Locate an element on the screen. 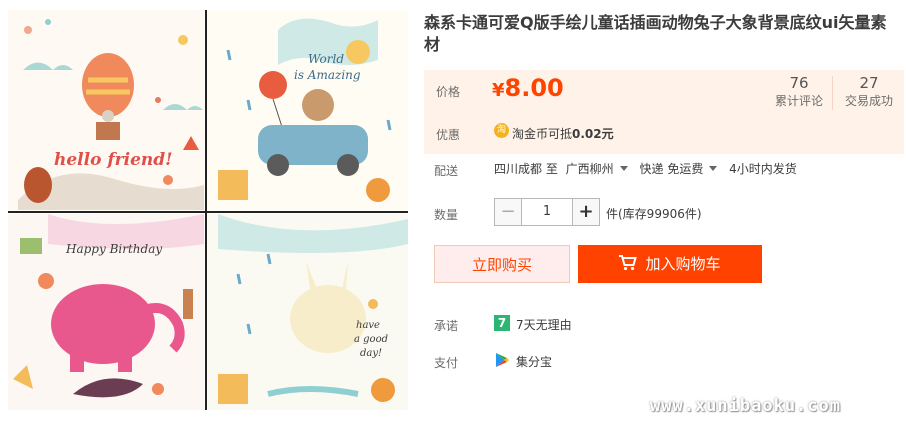  add-to-cart-button: 加入购物车 is located at coordinates (670, 264).